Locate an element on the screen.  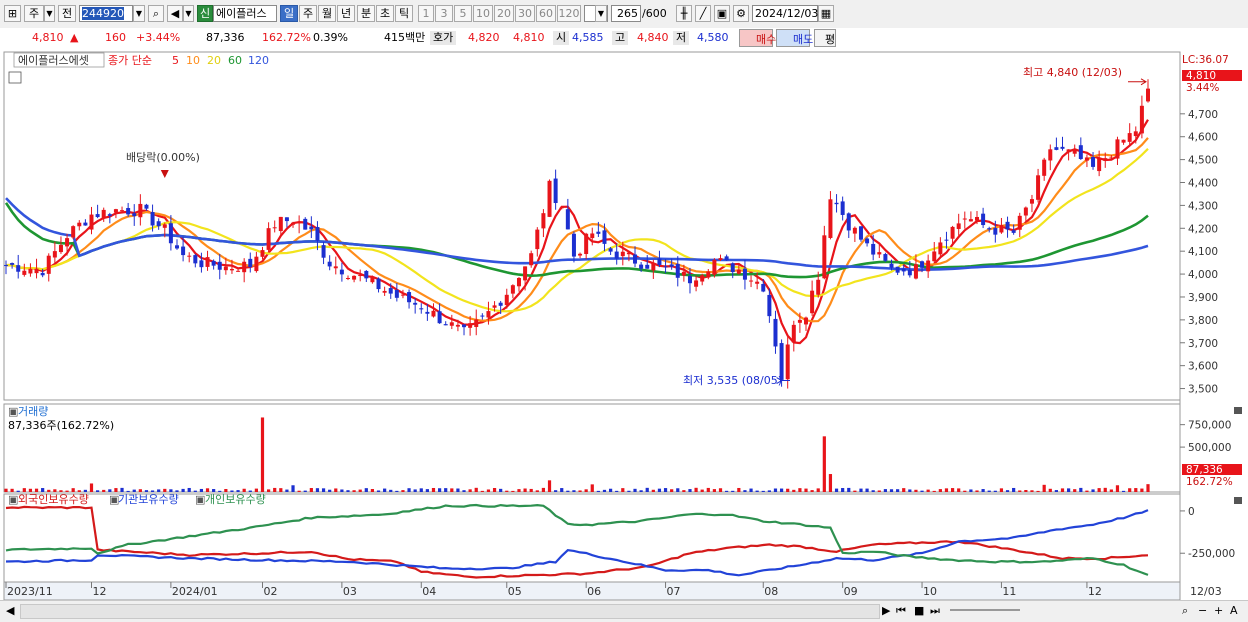
candle-icon: ╫ is located at coordinates (684, 13).